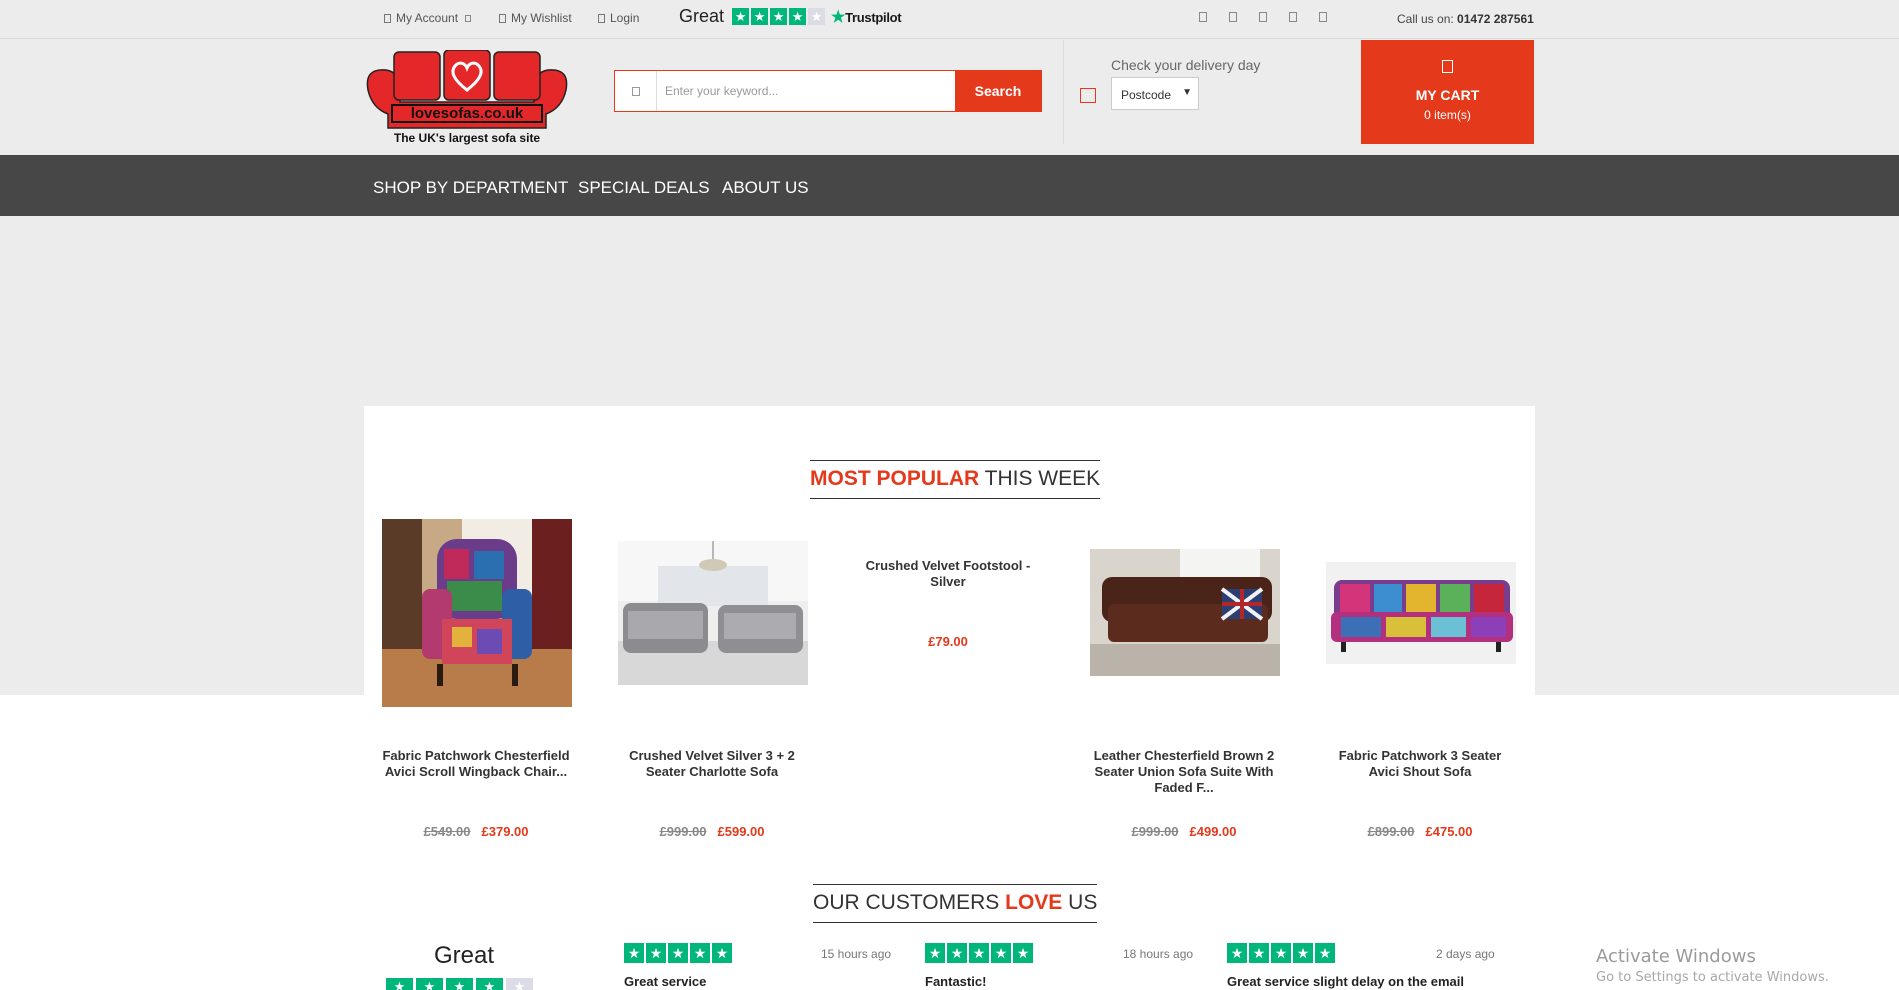 This screenshot has height=990, width=1899. What do you see at coordinates (1345, 981) in the screenshot?
I see `review-title: Great service slight delay on the email` at bounding box center [1345, 981].